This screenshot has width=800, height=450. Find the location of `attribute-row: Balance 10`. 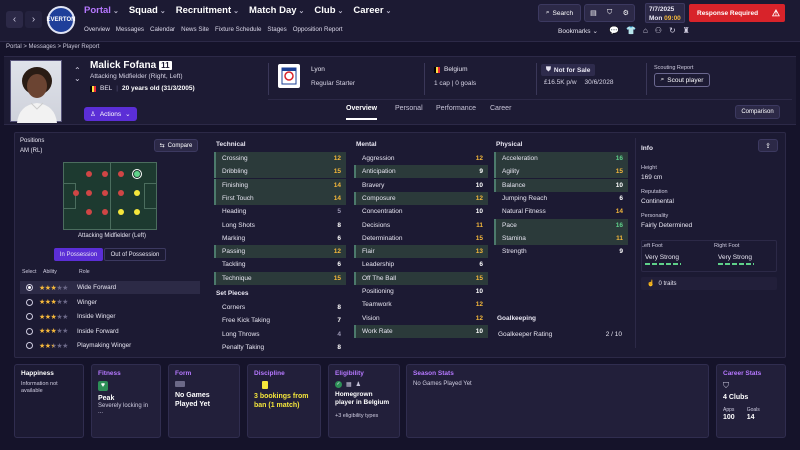

attribute-row: Balance 10 is located at coordinates (561, 185).